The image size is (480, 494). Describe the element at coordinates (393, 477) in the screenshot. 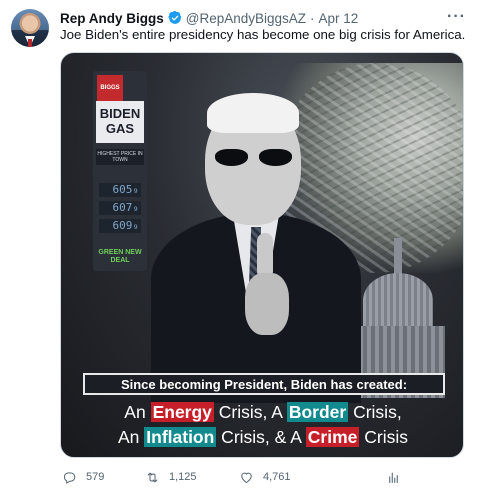

I see `analytics-icon` at that location.